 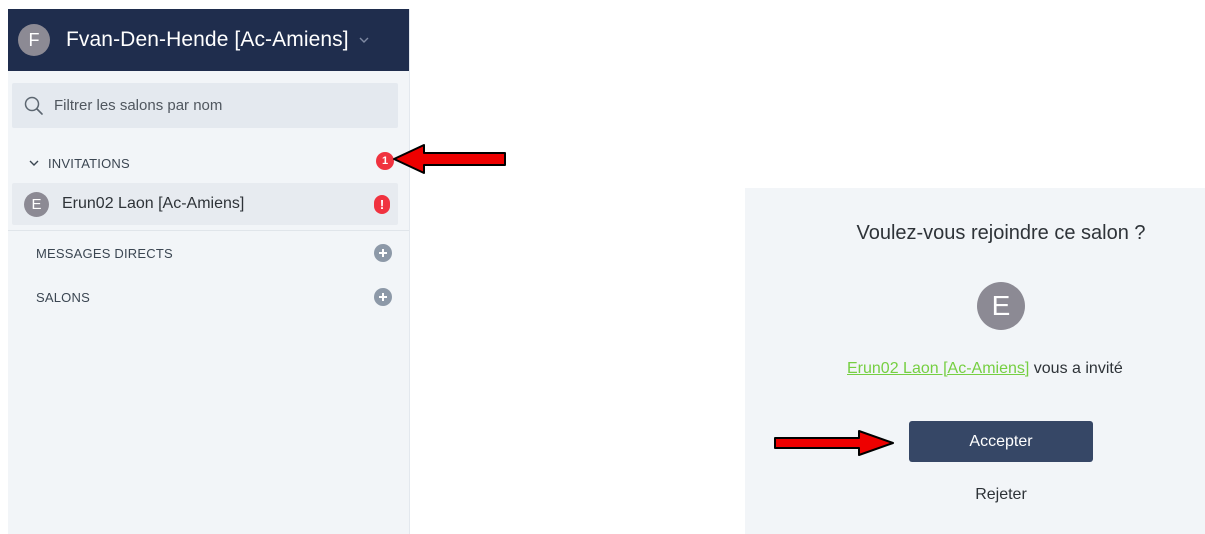 I want to click on direct-messages-label: MESSAGES DIRECTS, so click(x=104, y=253).